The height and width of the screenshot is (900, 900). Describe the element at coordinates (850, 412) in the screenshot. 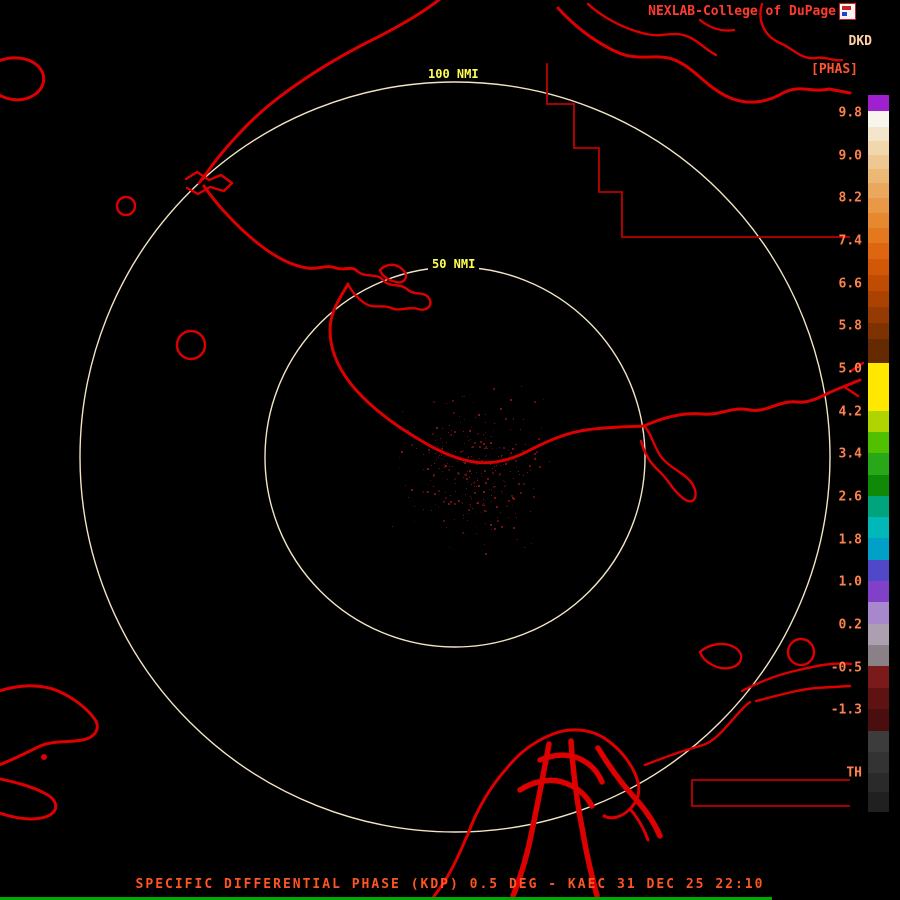

I see `scale-tick-4.2: 4.2` at that location.